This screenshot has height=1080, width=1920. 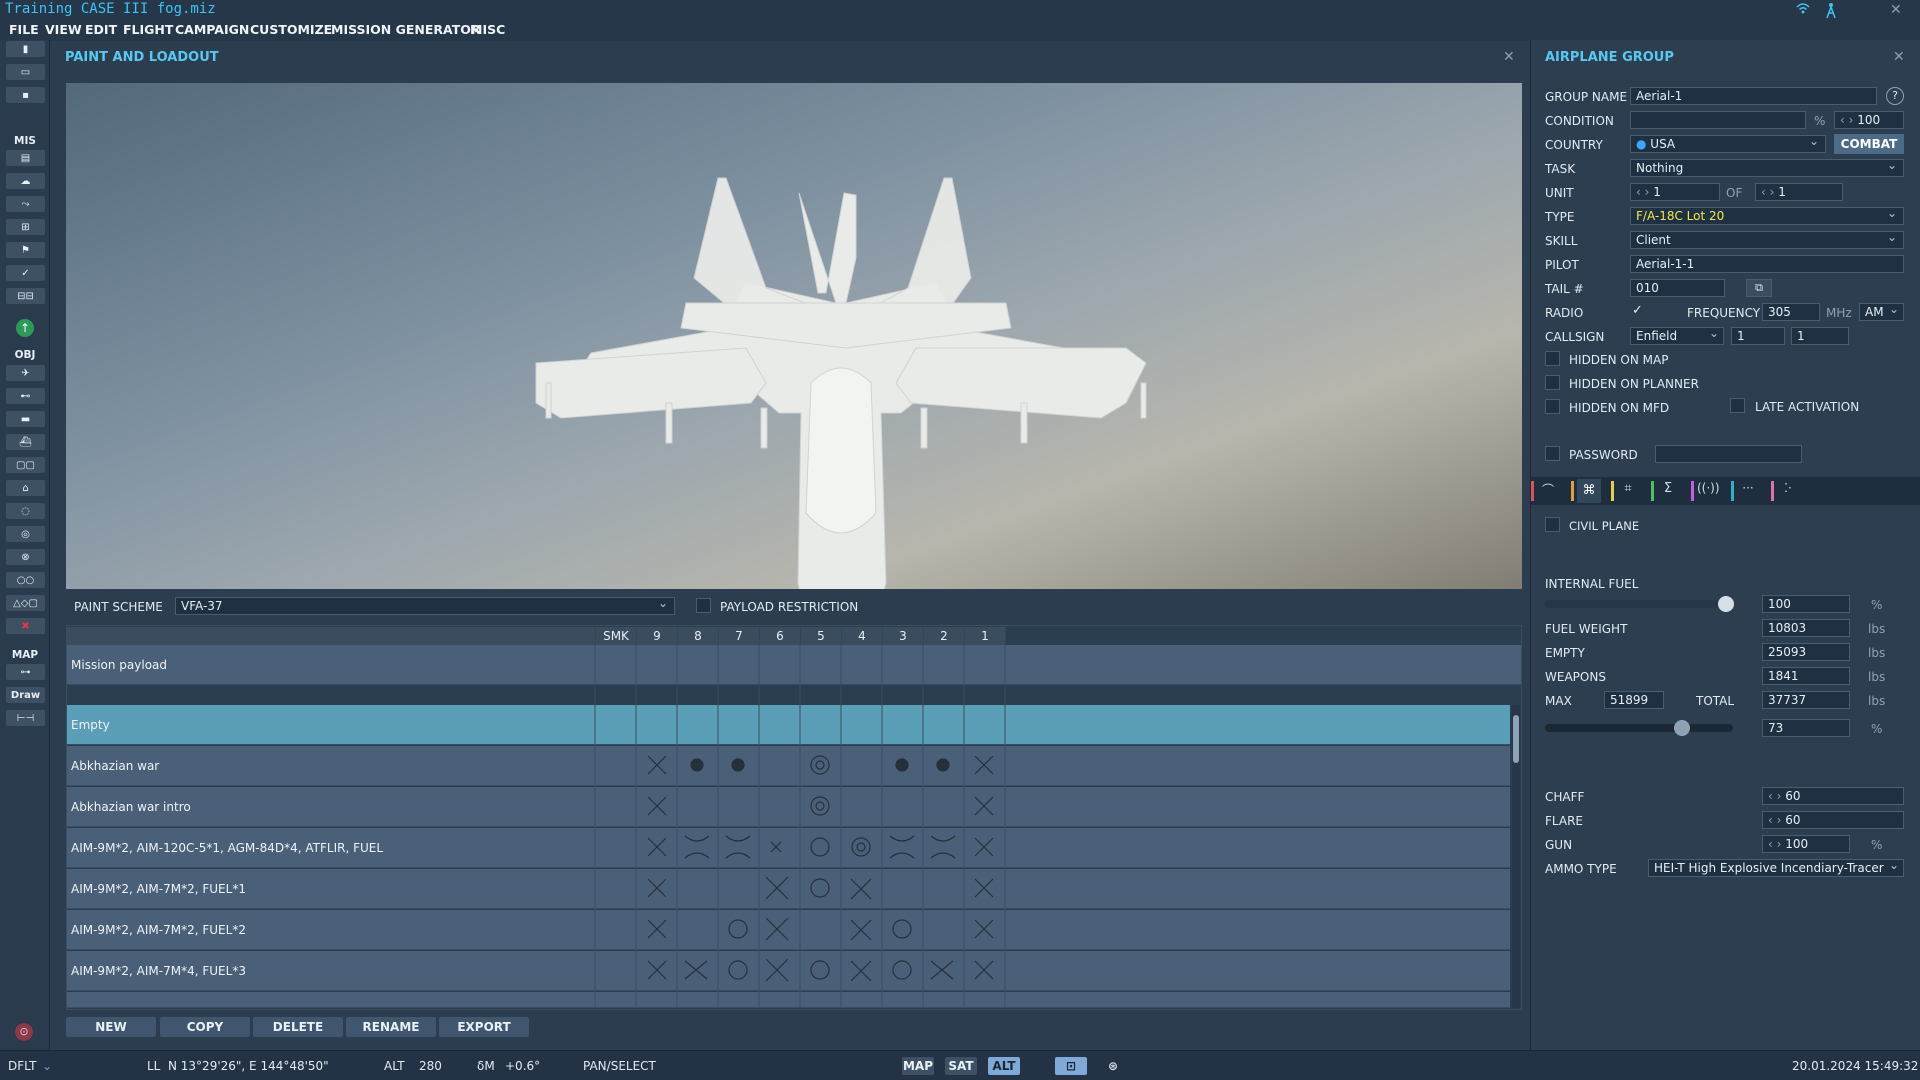 What do you see at coordinates (1776, 868) in the screenshot?
I see `ammo-type-select: HEI-T High Explosive Incendiary-Tracer ⌄` at bounding box center [1776, 868].